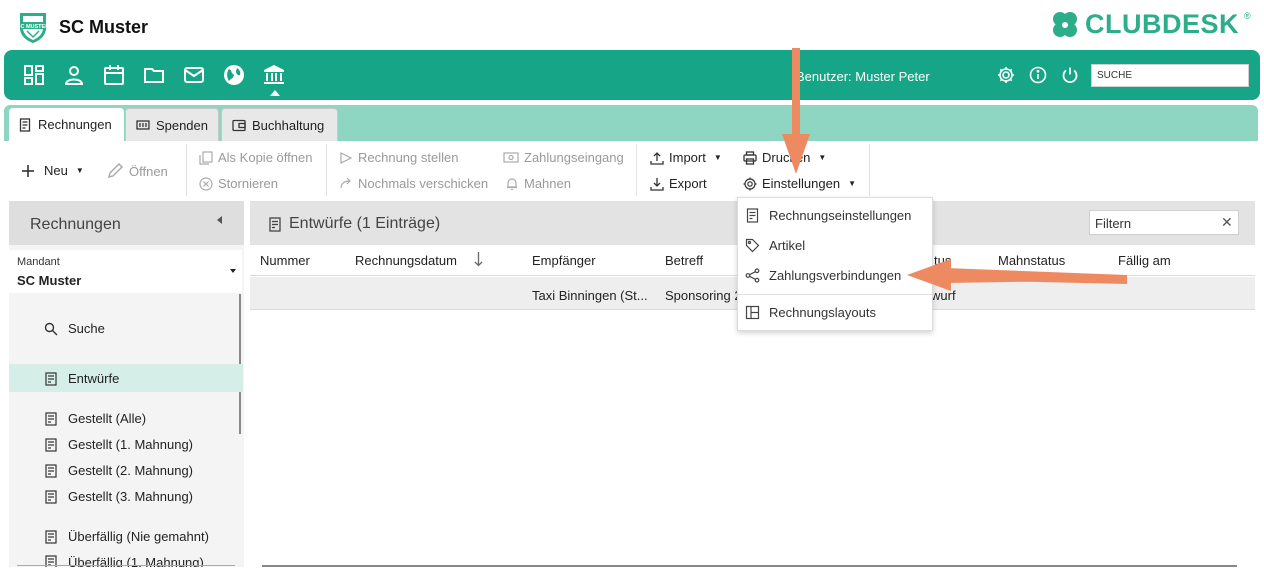 The image size is (1264, 573). I want to click on import-button: Import ▼, so click(686, 157).